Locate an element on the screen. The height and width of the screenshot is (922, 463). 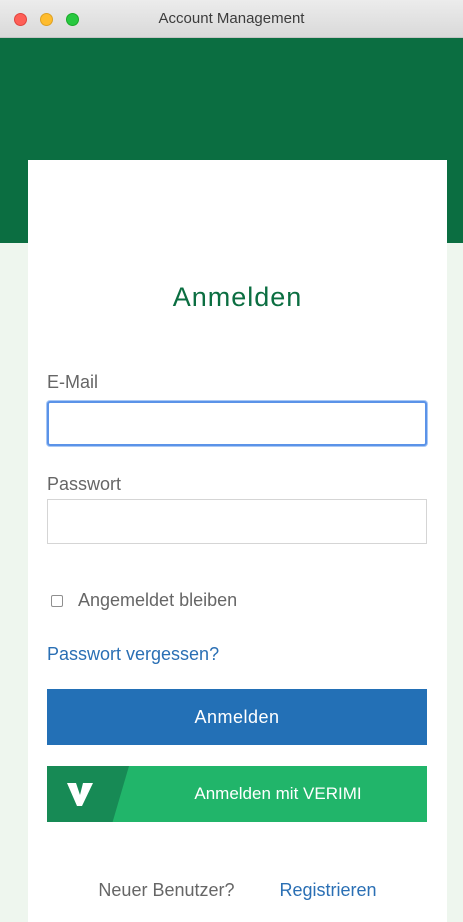
register-footer: Neuer Benutzer? Registrieren is located at coordinates (237, 890).